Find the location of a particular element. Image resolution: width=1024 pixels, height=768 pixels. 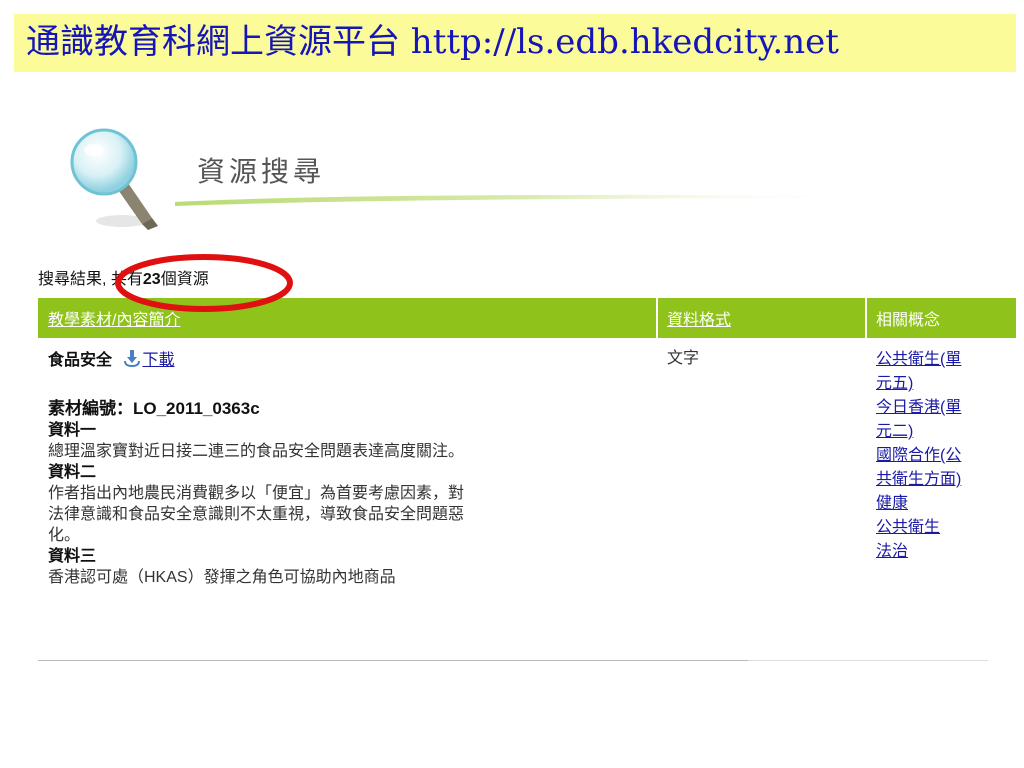

concept-link: 公共衛生 is located at coordinates (926, 528).